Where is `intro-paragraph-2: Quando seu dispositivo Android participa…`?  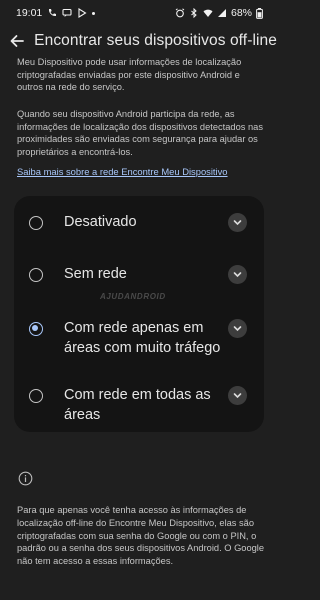 intro-paragraph-2: Quando seu dispositivo Android participa… is located at coordinates (140, 133).